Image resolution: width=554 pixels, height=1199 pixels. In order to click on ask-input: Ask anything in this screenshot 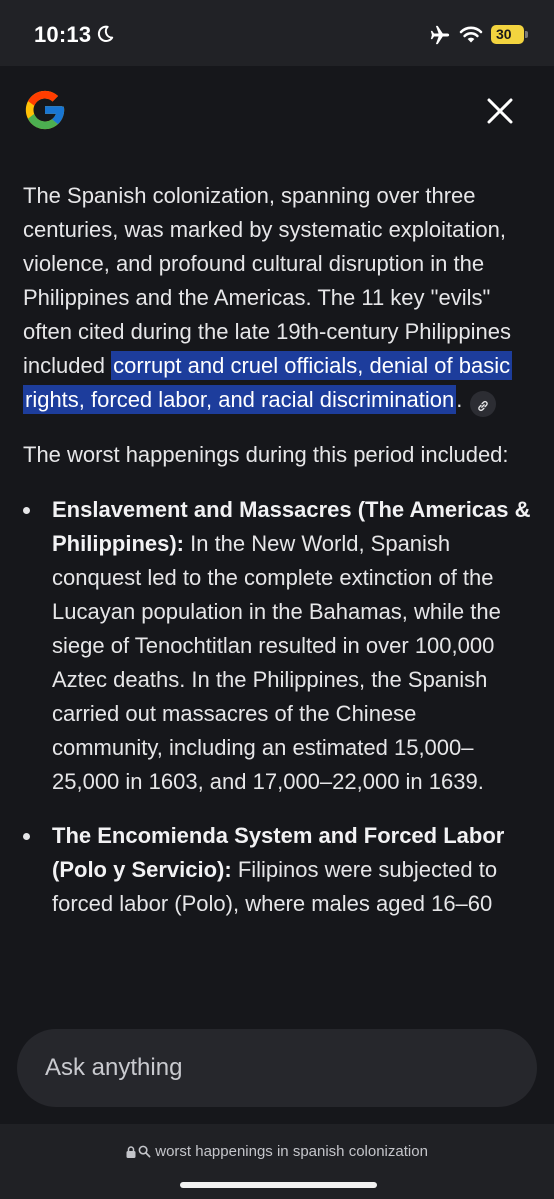, I will do `click(277, 1068)`.